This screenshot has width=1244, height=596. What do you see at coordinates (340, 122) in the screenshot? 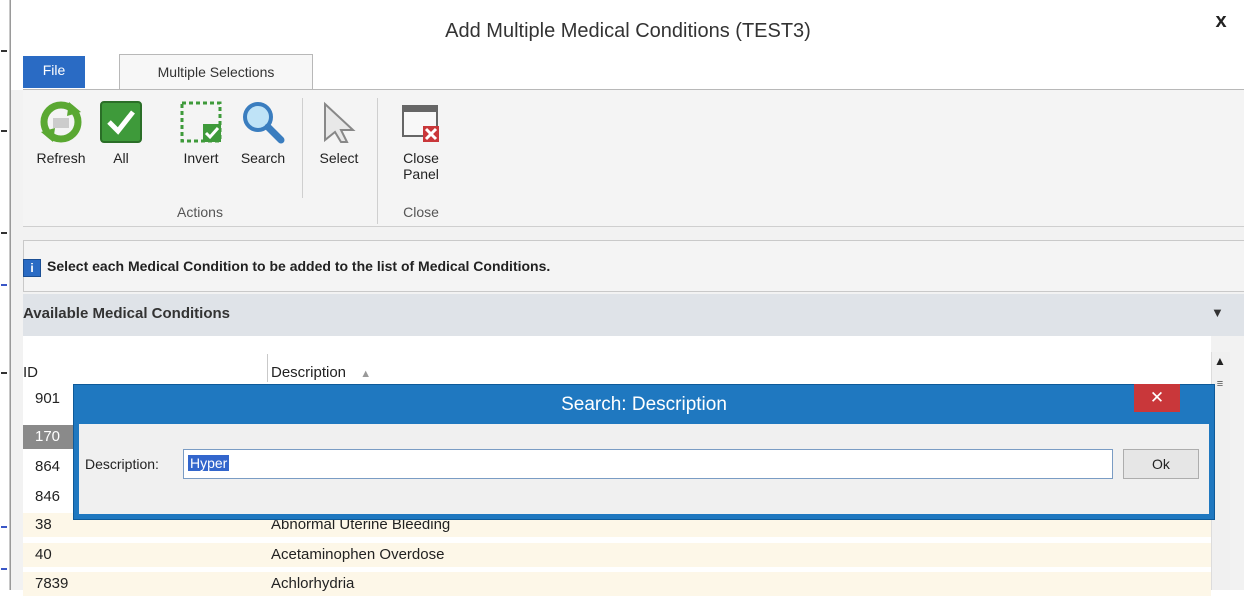
I see `cursor-arrow-icon` at bounding box center [340, 122].